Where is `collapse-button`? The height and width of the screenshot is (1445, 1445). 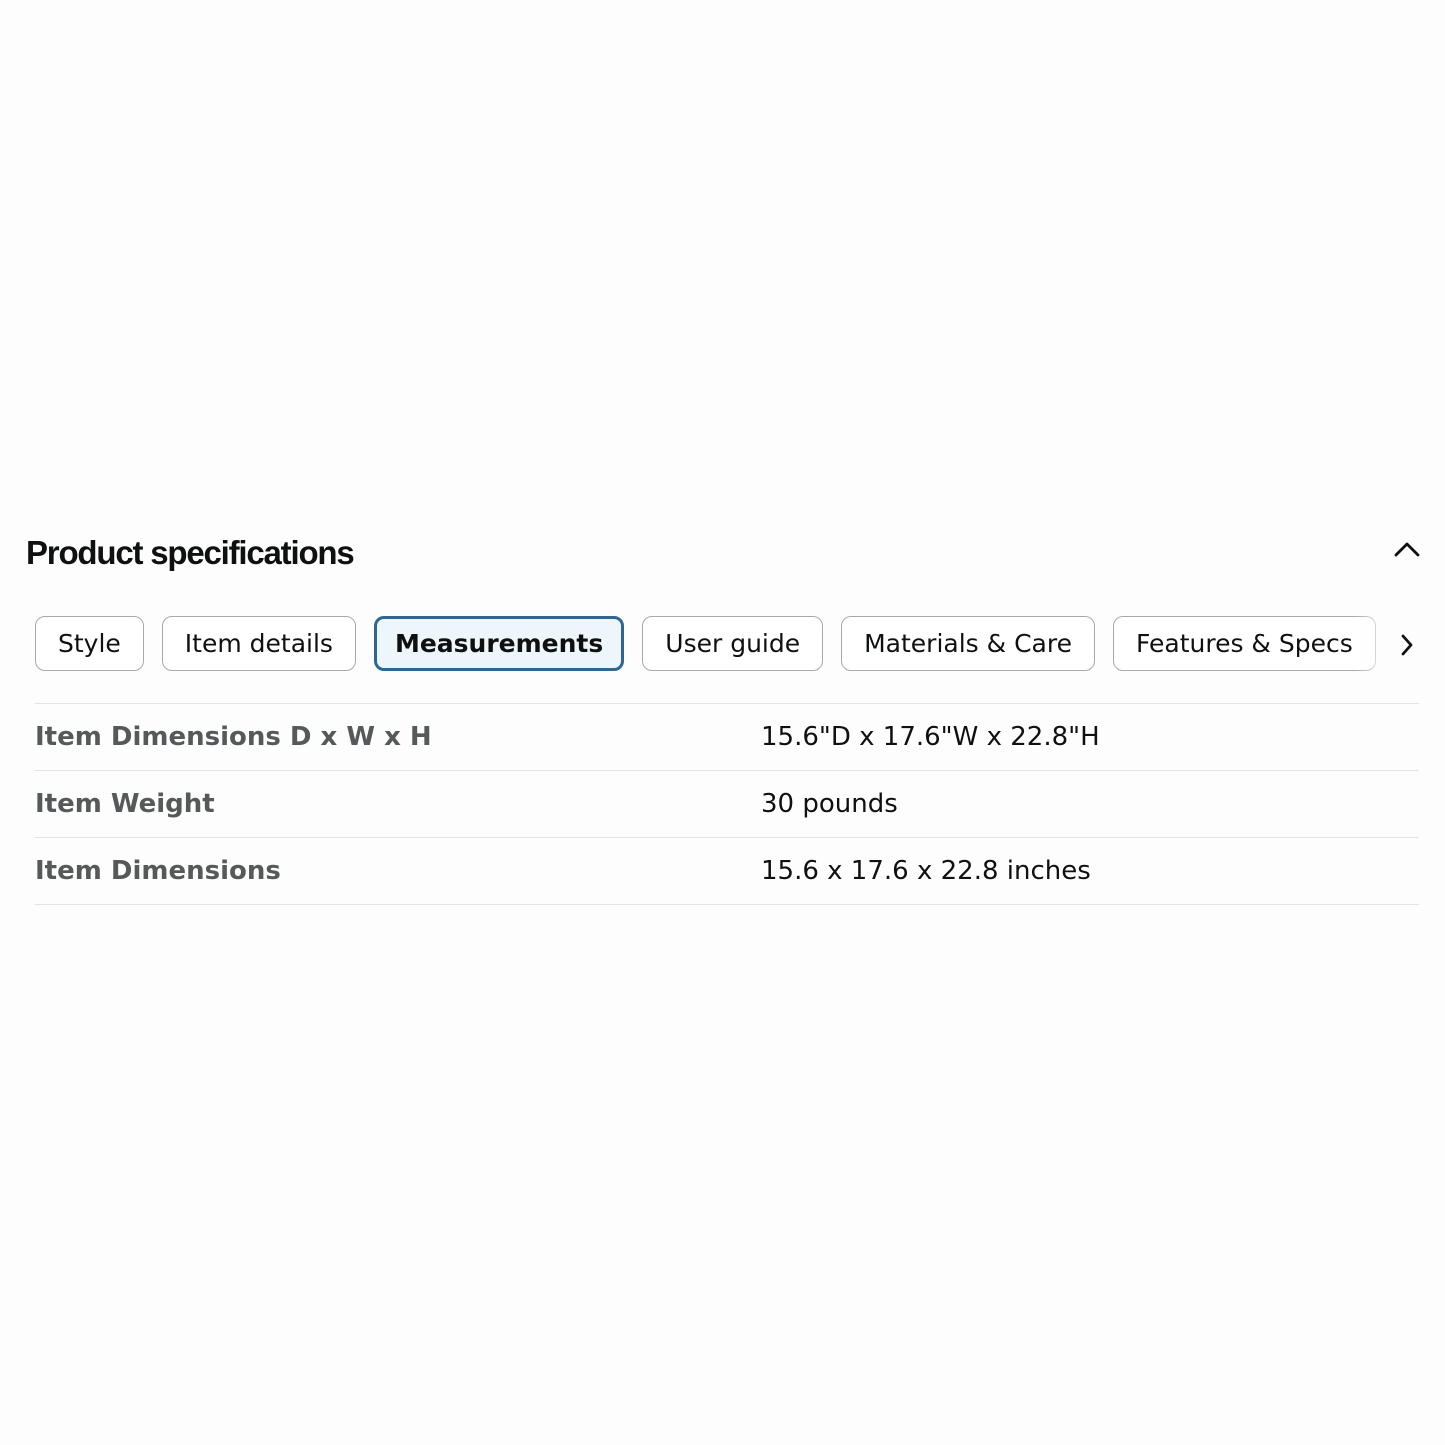 collapse-button is located at coordinates (1407, 549).